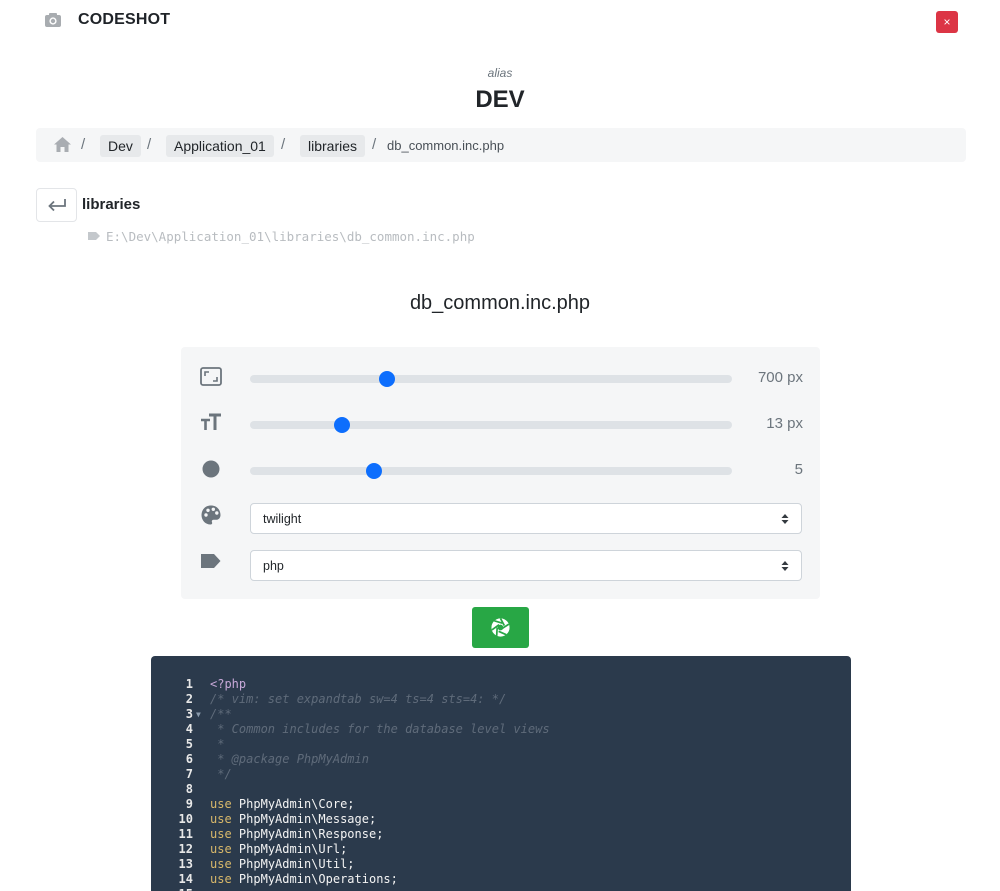 The height and width of the screenshot is (891, 1000). Describe the element at coordinates (211, 421) in the screenshot. I see `text-size-icon` at that location.